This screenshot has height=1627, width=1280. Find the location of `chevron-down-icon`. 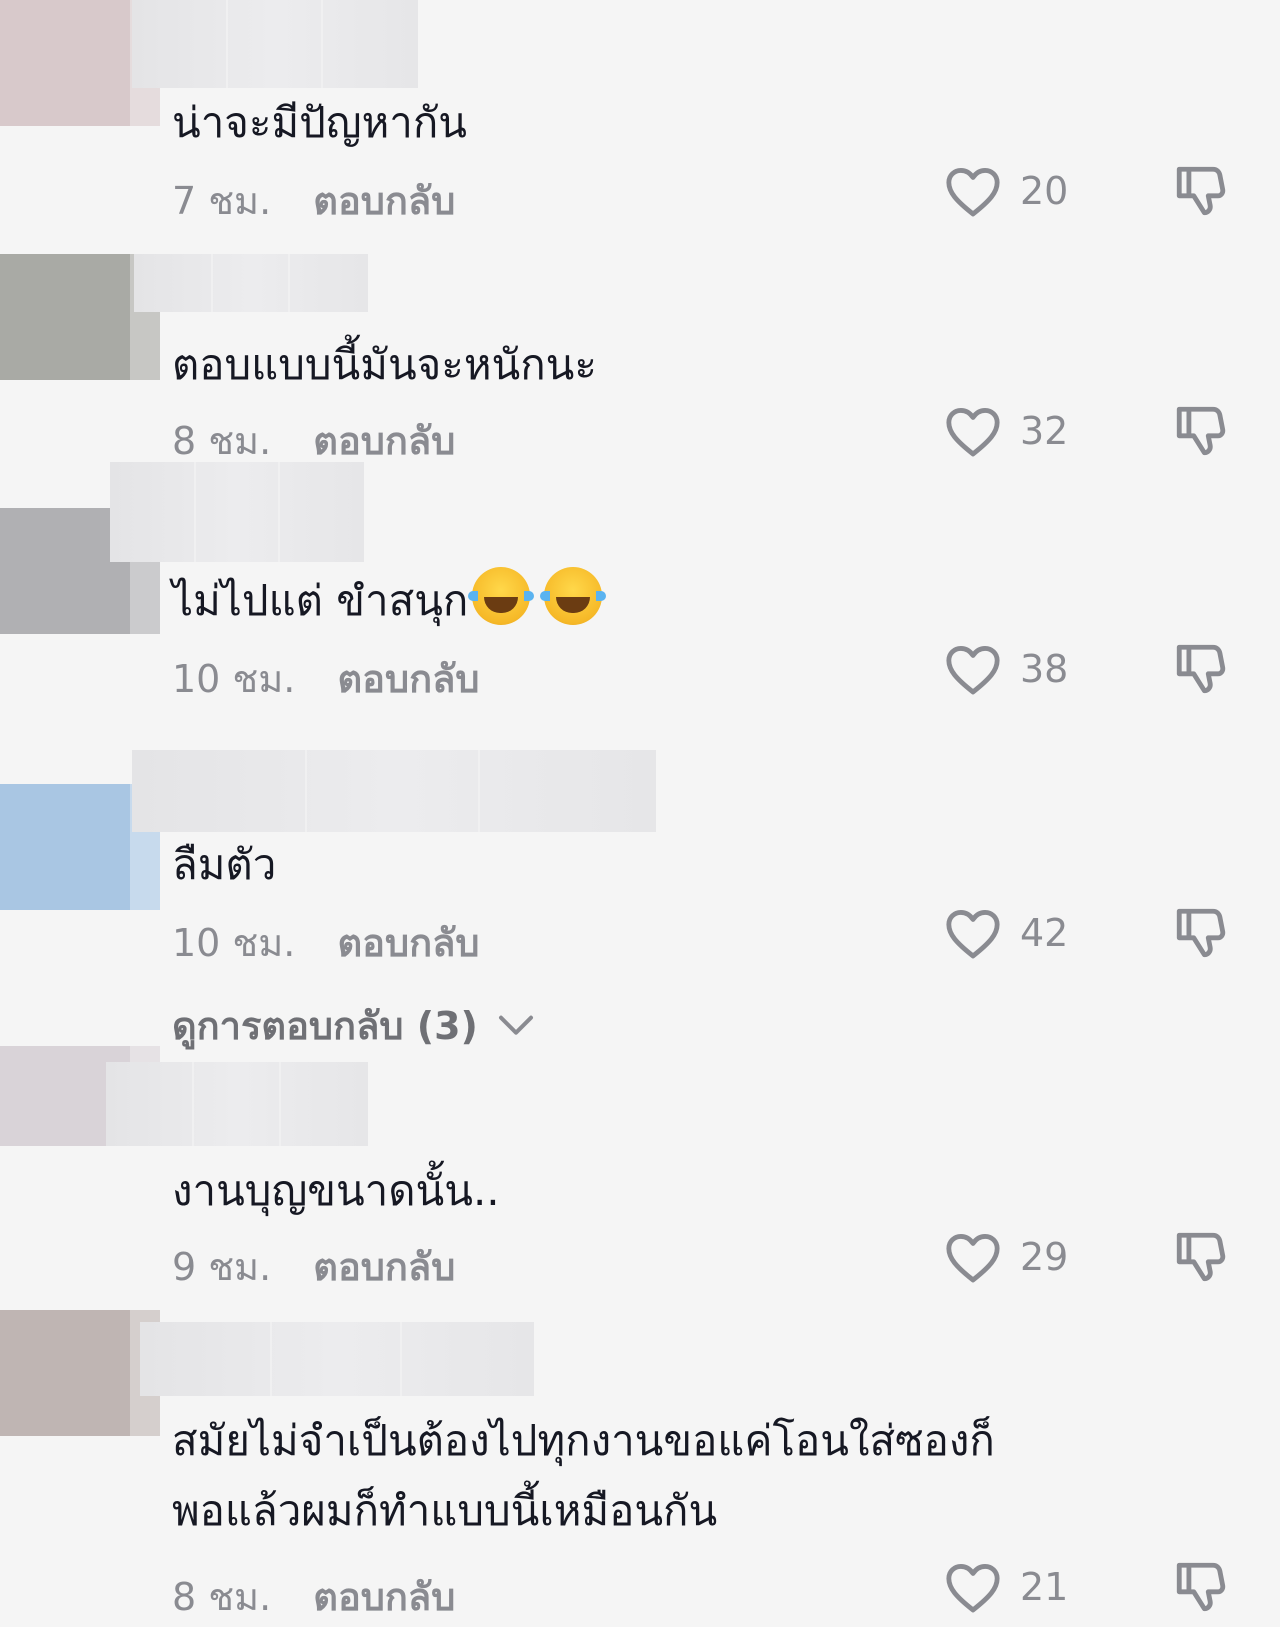

chevron-down-icon is located at coordinates (515, 1025).